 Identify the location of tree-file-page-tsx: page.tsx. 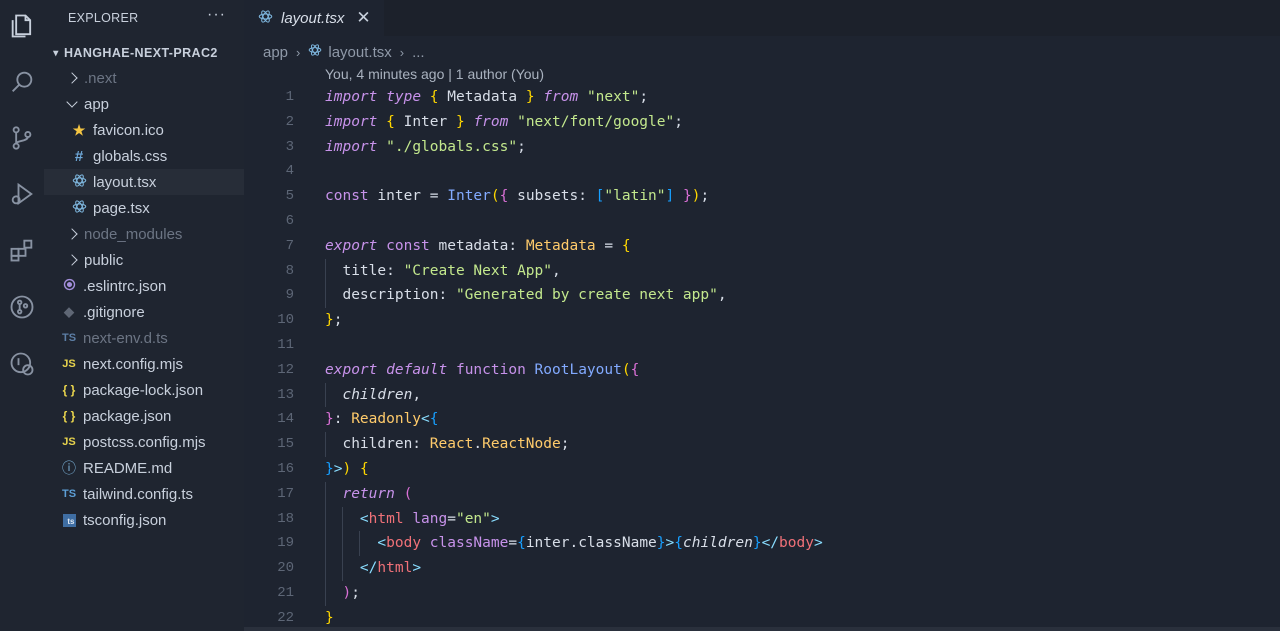
(144, 208).